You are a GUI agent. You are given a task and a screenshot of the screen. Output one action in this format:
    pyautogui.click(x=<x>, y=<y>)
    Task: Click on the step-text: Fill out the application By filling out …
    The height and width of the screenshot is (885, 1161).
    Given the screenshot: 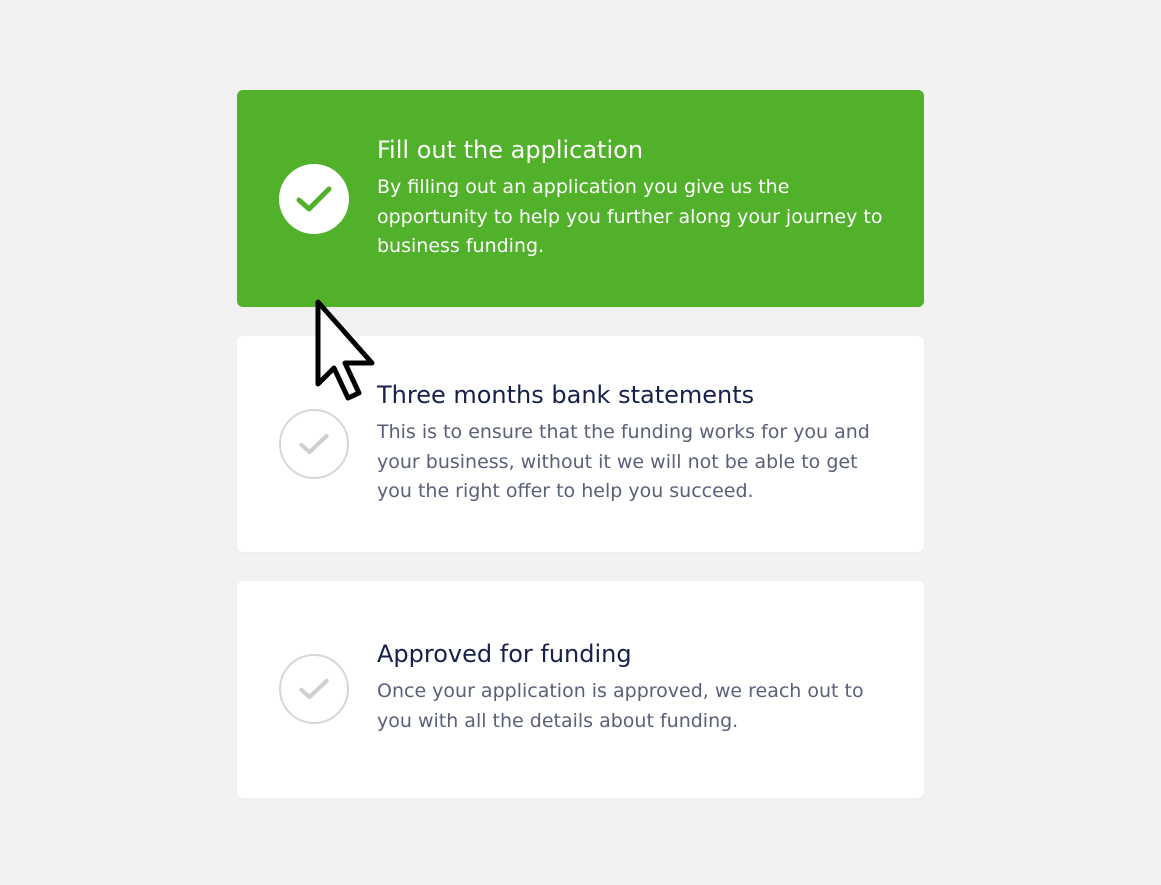 What is the action you would take?
    pyautogui.click(x=637, y=198)
    